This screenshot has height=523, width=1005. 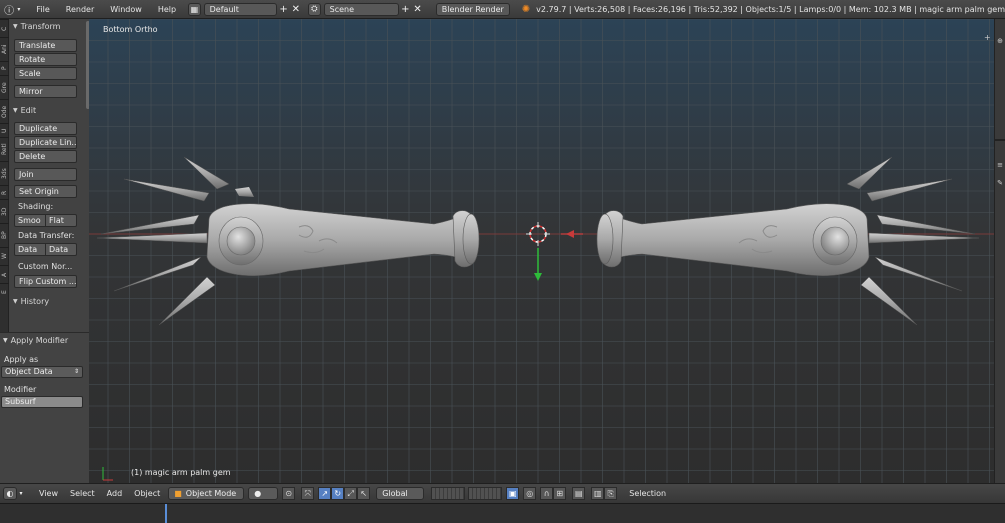 I want to click on menu-select: Select, so click(x=82, y=493).